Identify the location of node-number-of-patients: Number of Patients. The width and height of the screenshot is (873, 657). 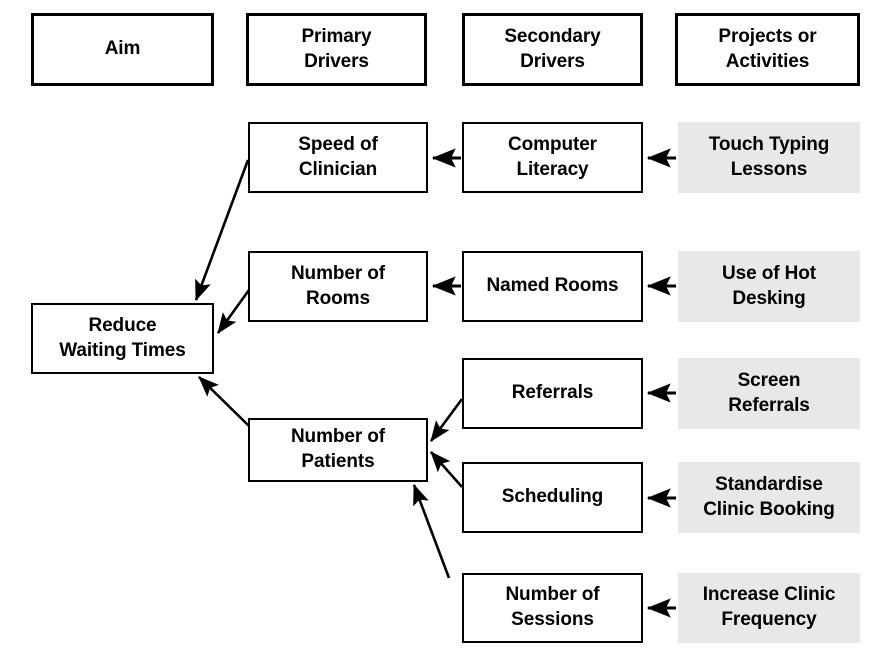
(338, 450).